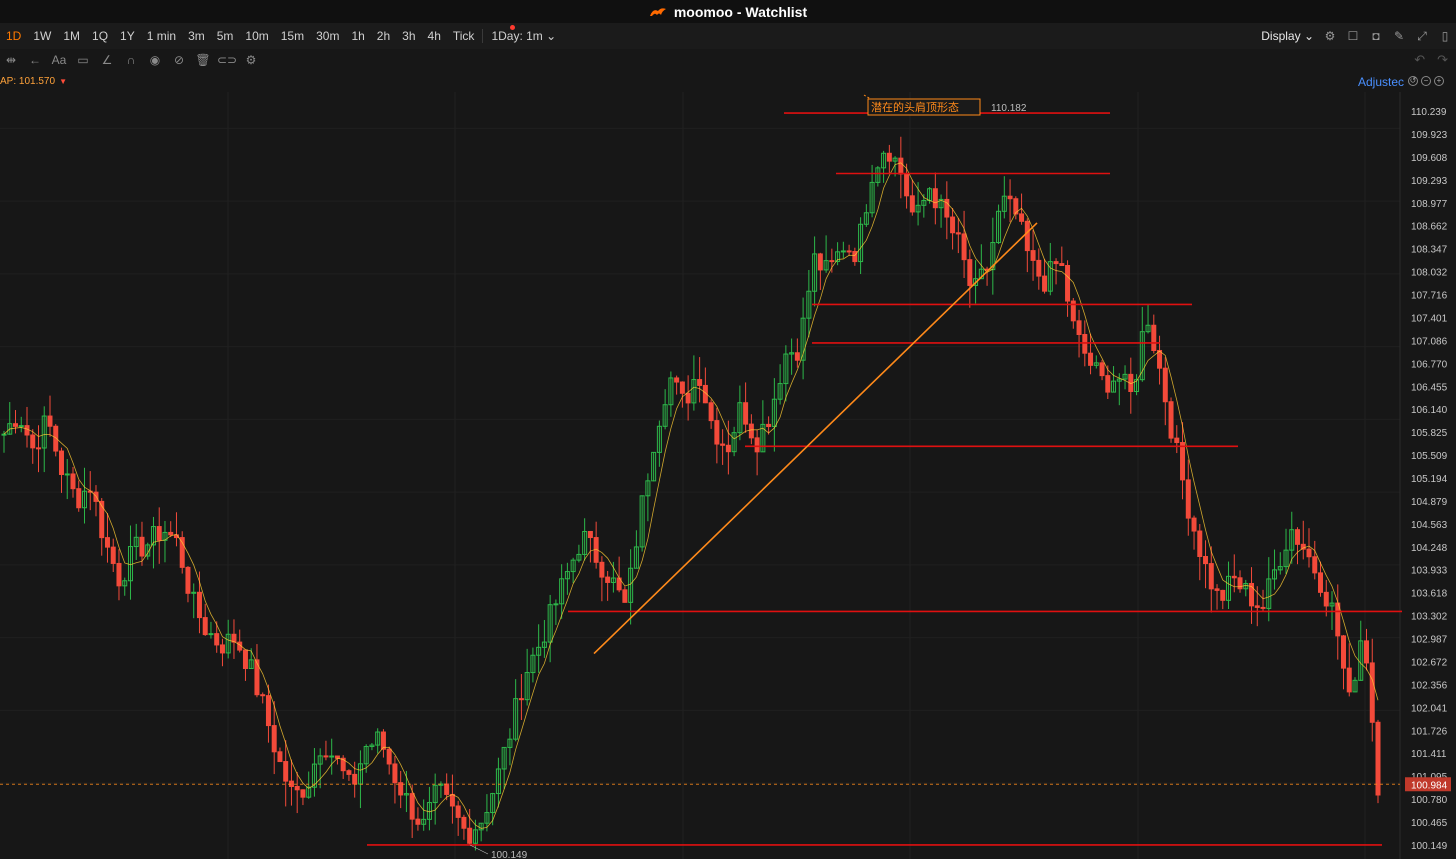  Describe the element at coordinates (225, 36) in the screenshot. I see `tab-5m: 5m` at that location.